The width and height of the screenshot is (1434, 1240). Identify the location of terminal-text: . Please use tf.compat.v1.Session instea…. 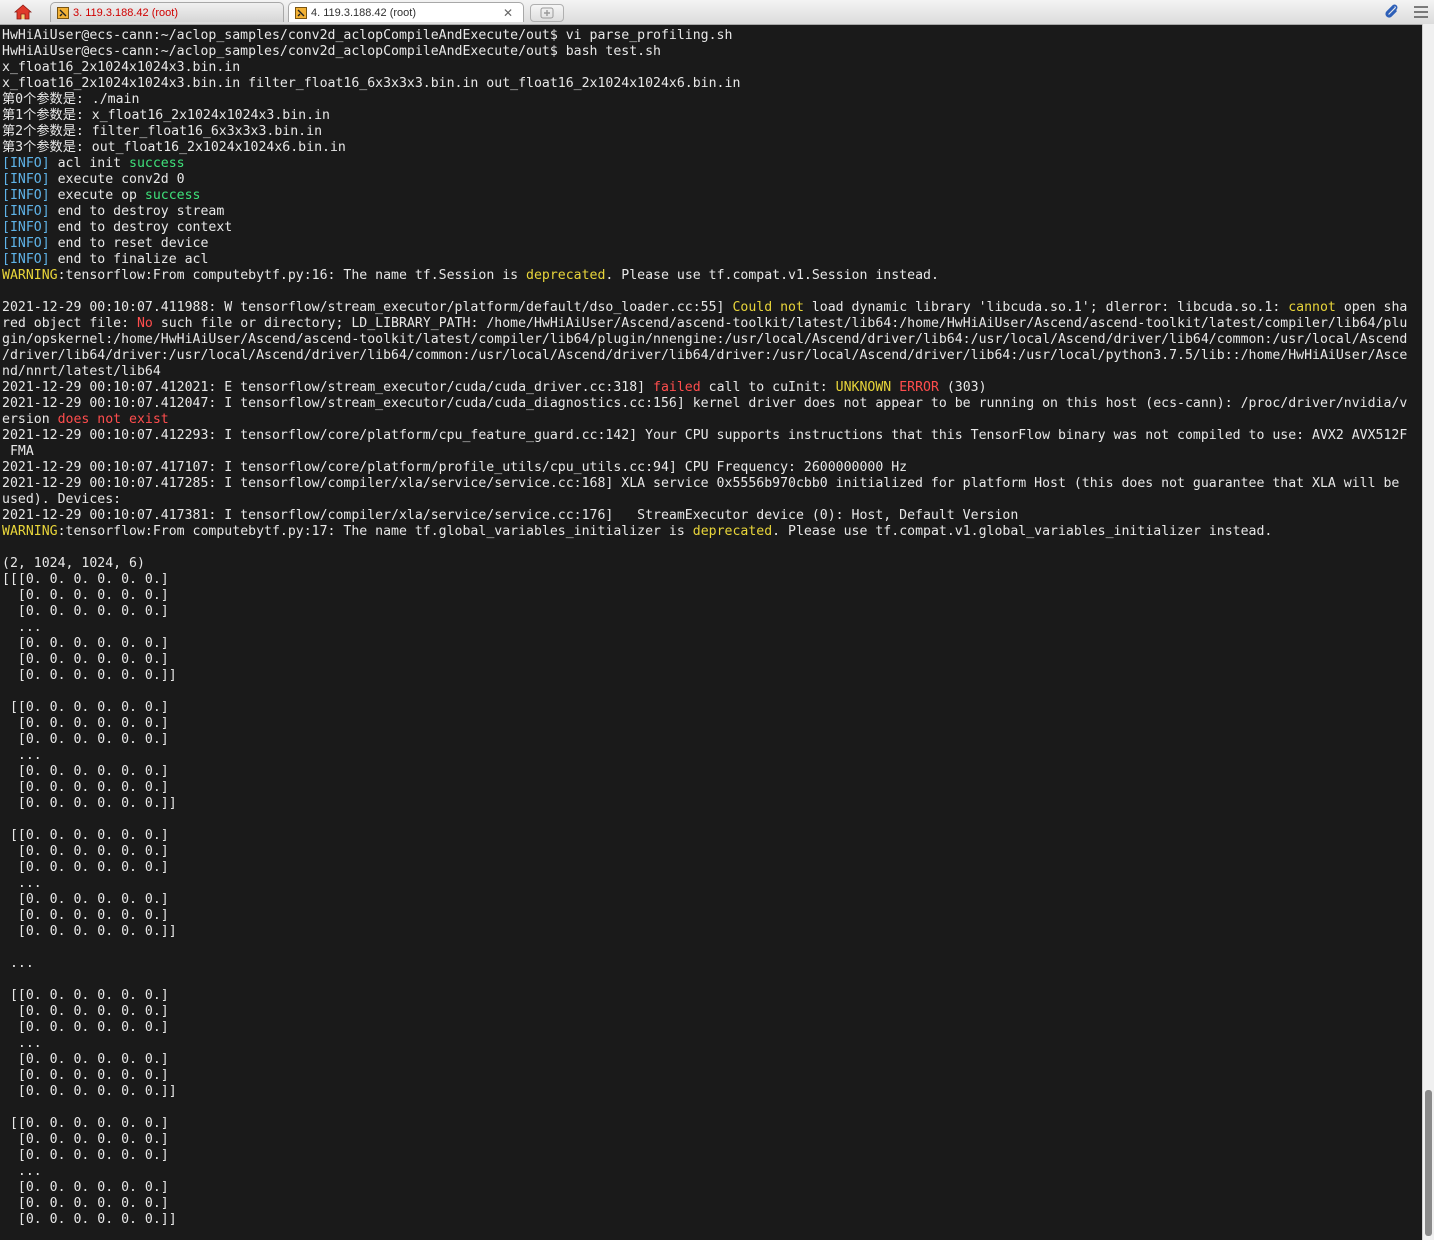
(772, 275).